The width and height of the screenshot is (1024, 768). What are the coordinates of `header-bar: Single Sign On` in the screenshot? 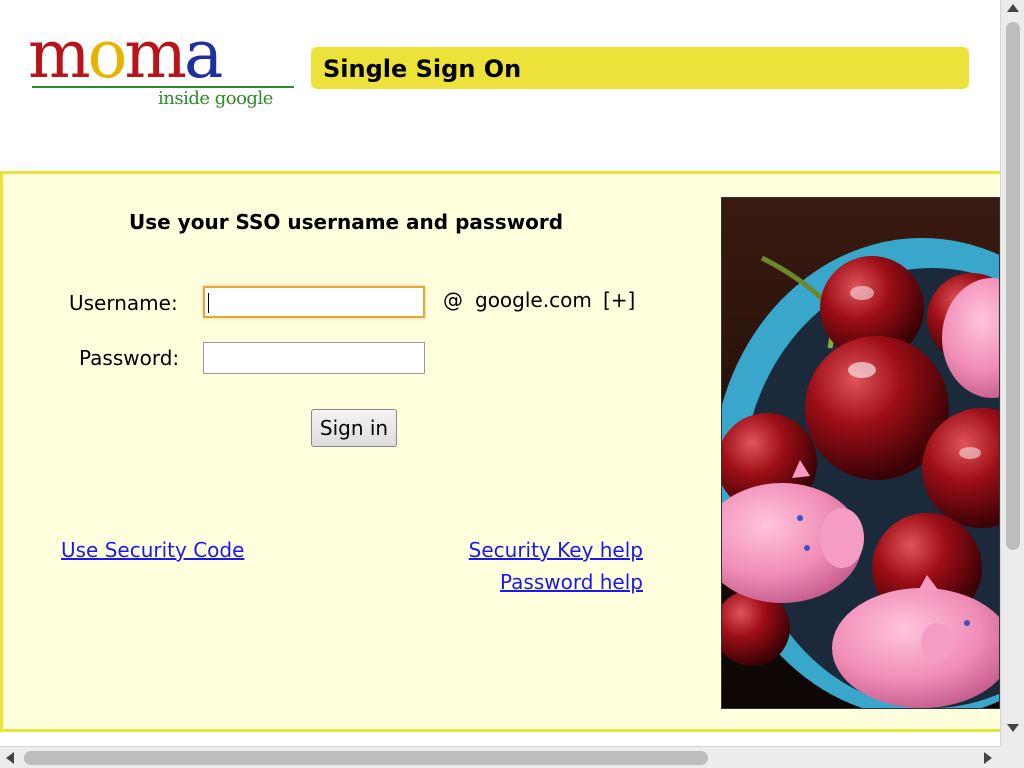 It's located at (640, 68).